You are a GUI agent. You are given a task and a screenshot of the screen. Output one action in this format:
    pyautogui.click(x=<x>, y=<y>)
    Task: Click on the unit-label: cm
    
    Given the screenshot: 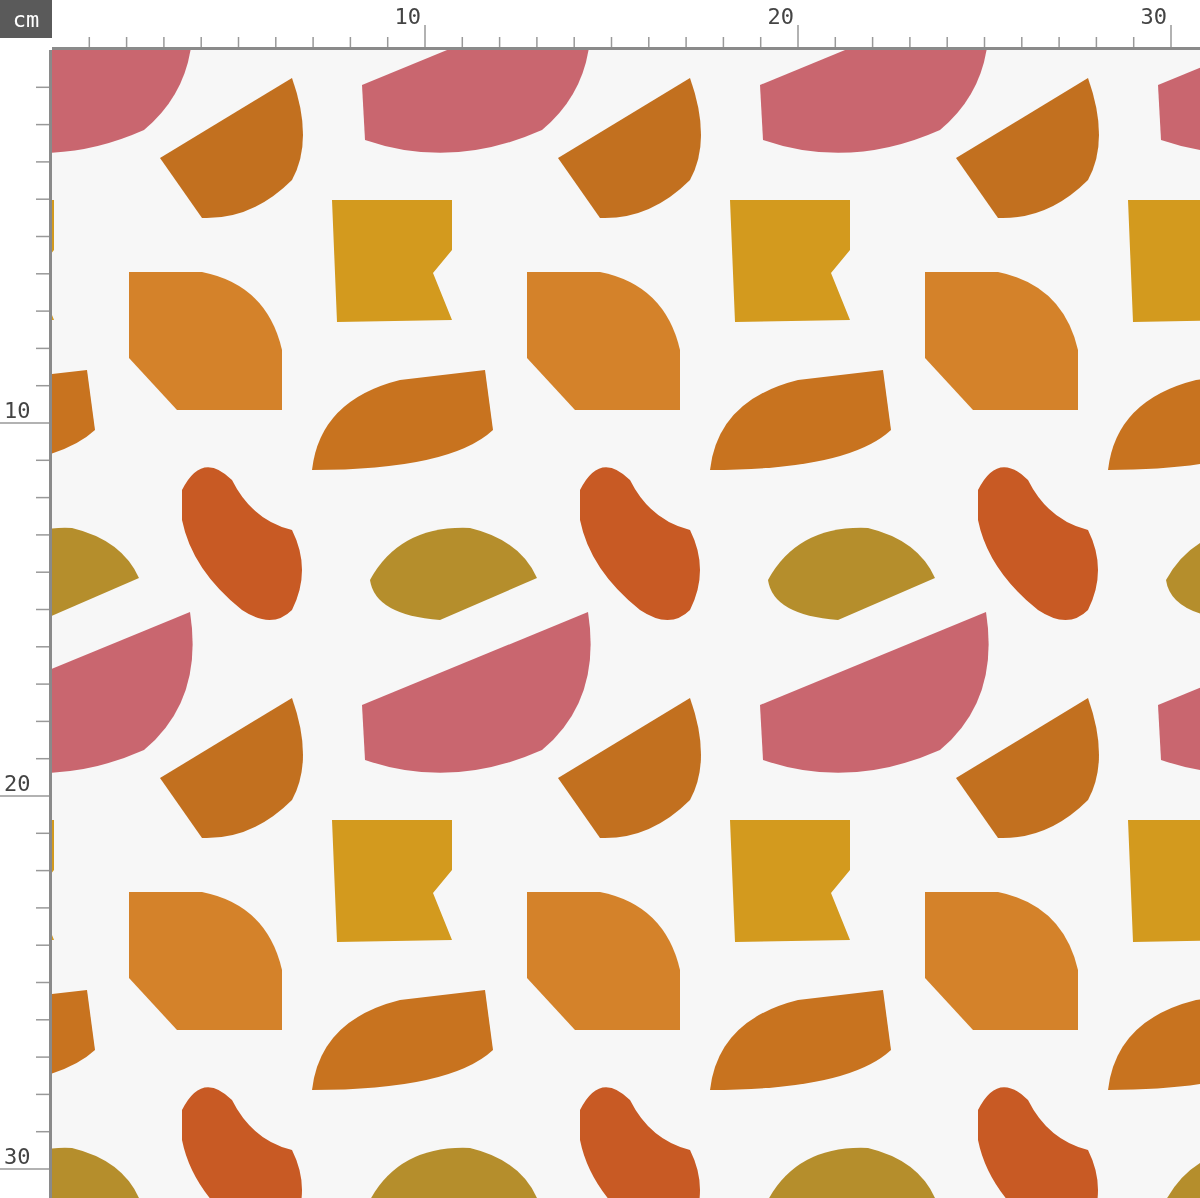 What is the action you would take?
    pyautogui.click(x=26, y=19)
    